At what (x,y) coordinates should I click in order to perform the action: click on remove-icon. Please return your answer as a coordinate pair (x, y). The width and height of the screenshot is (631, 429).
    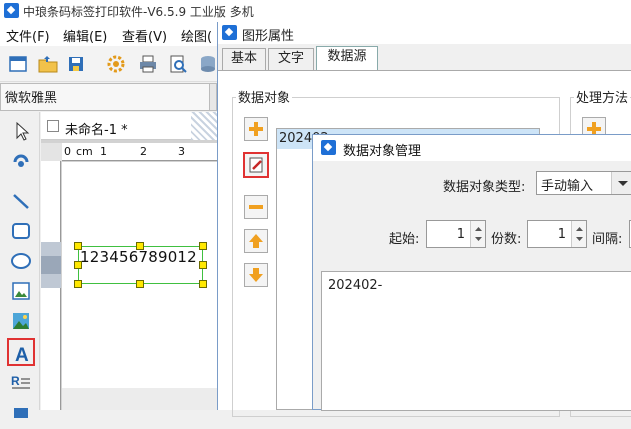
    Looking at the image, I should click on (256, 207).